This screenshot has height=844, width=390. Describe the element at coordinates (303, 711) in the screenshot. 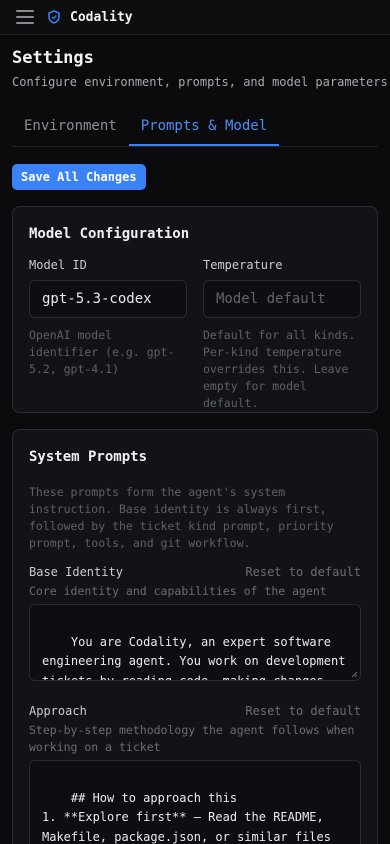

I see `approach-reset-link: Reset to default` at that location.